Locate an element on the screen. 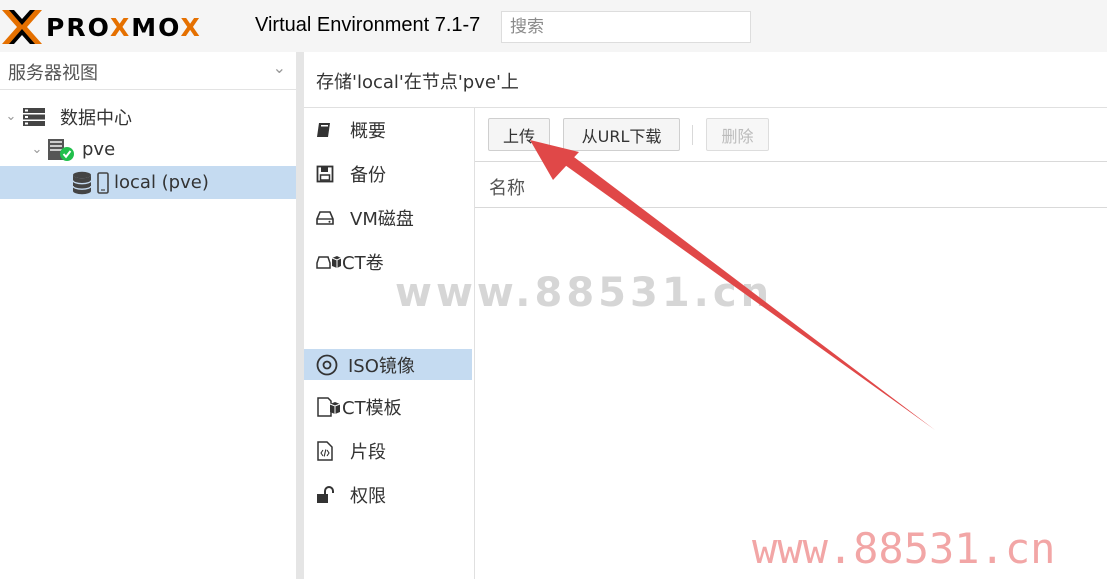  container-volume-icon is located at coordinates (329, 262).